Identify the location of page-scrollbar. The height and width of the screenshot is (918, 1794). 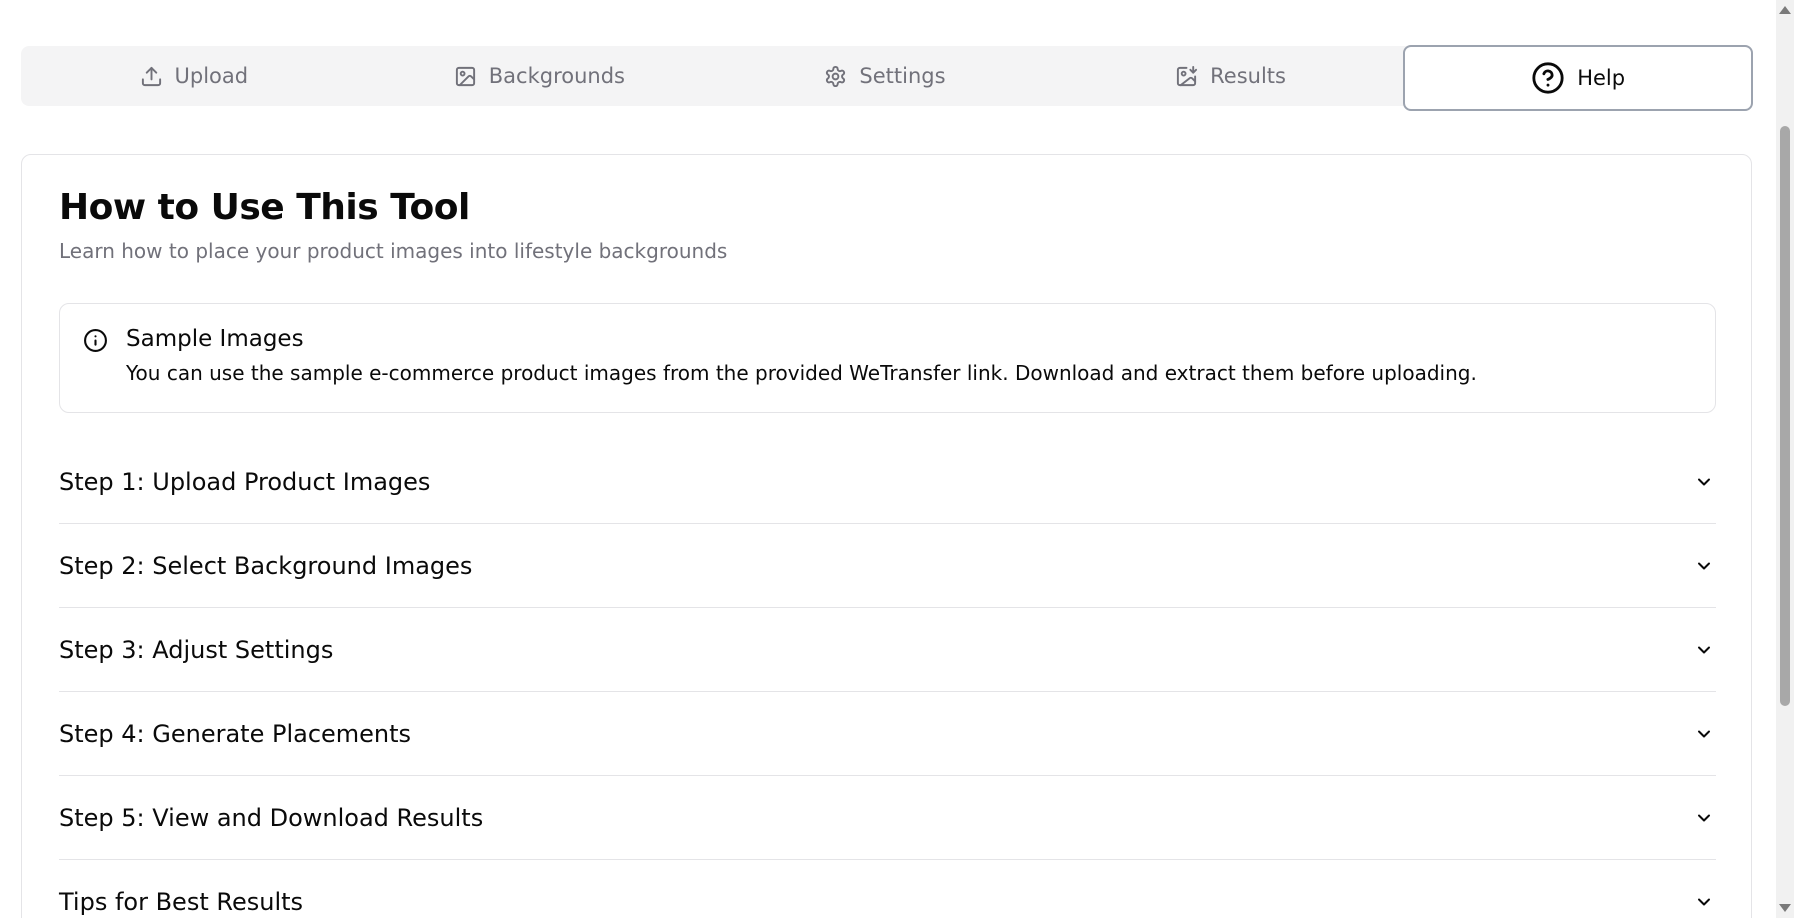
(1785, 459).